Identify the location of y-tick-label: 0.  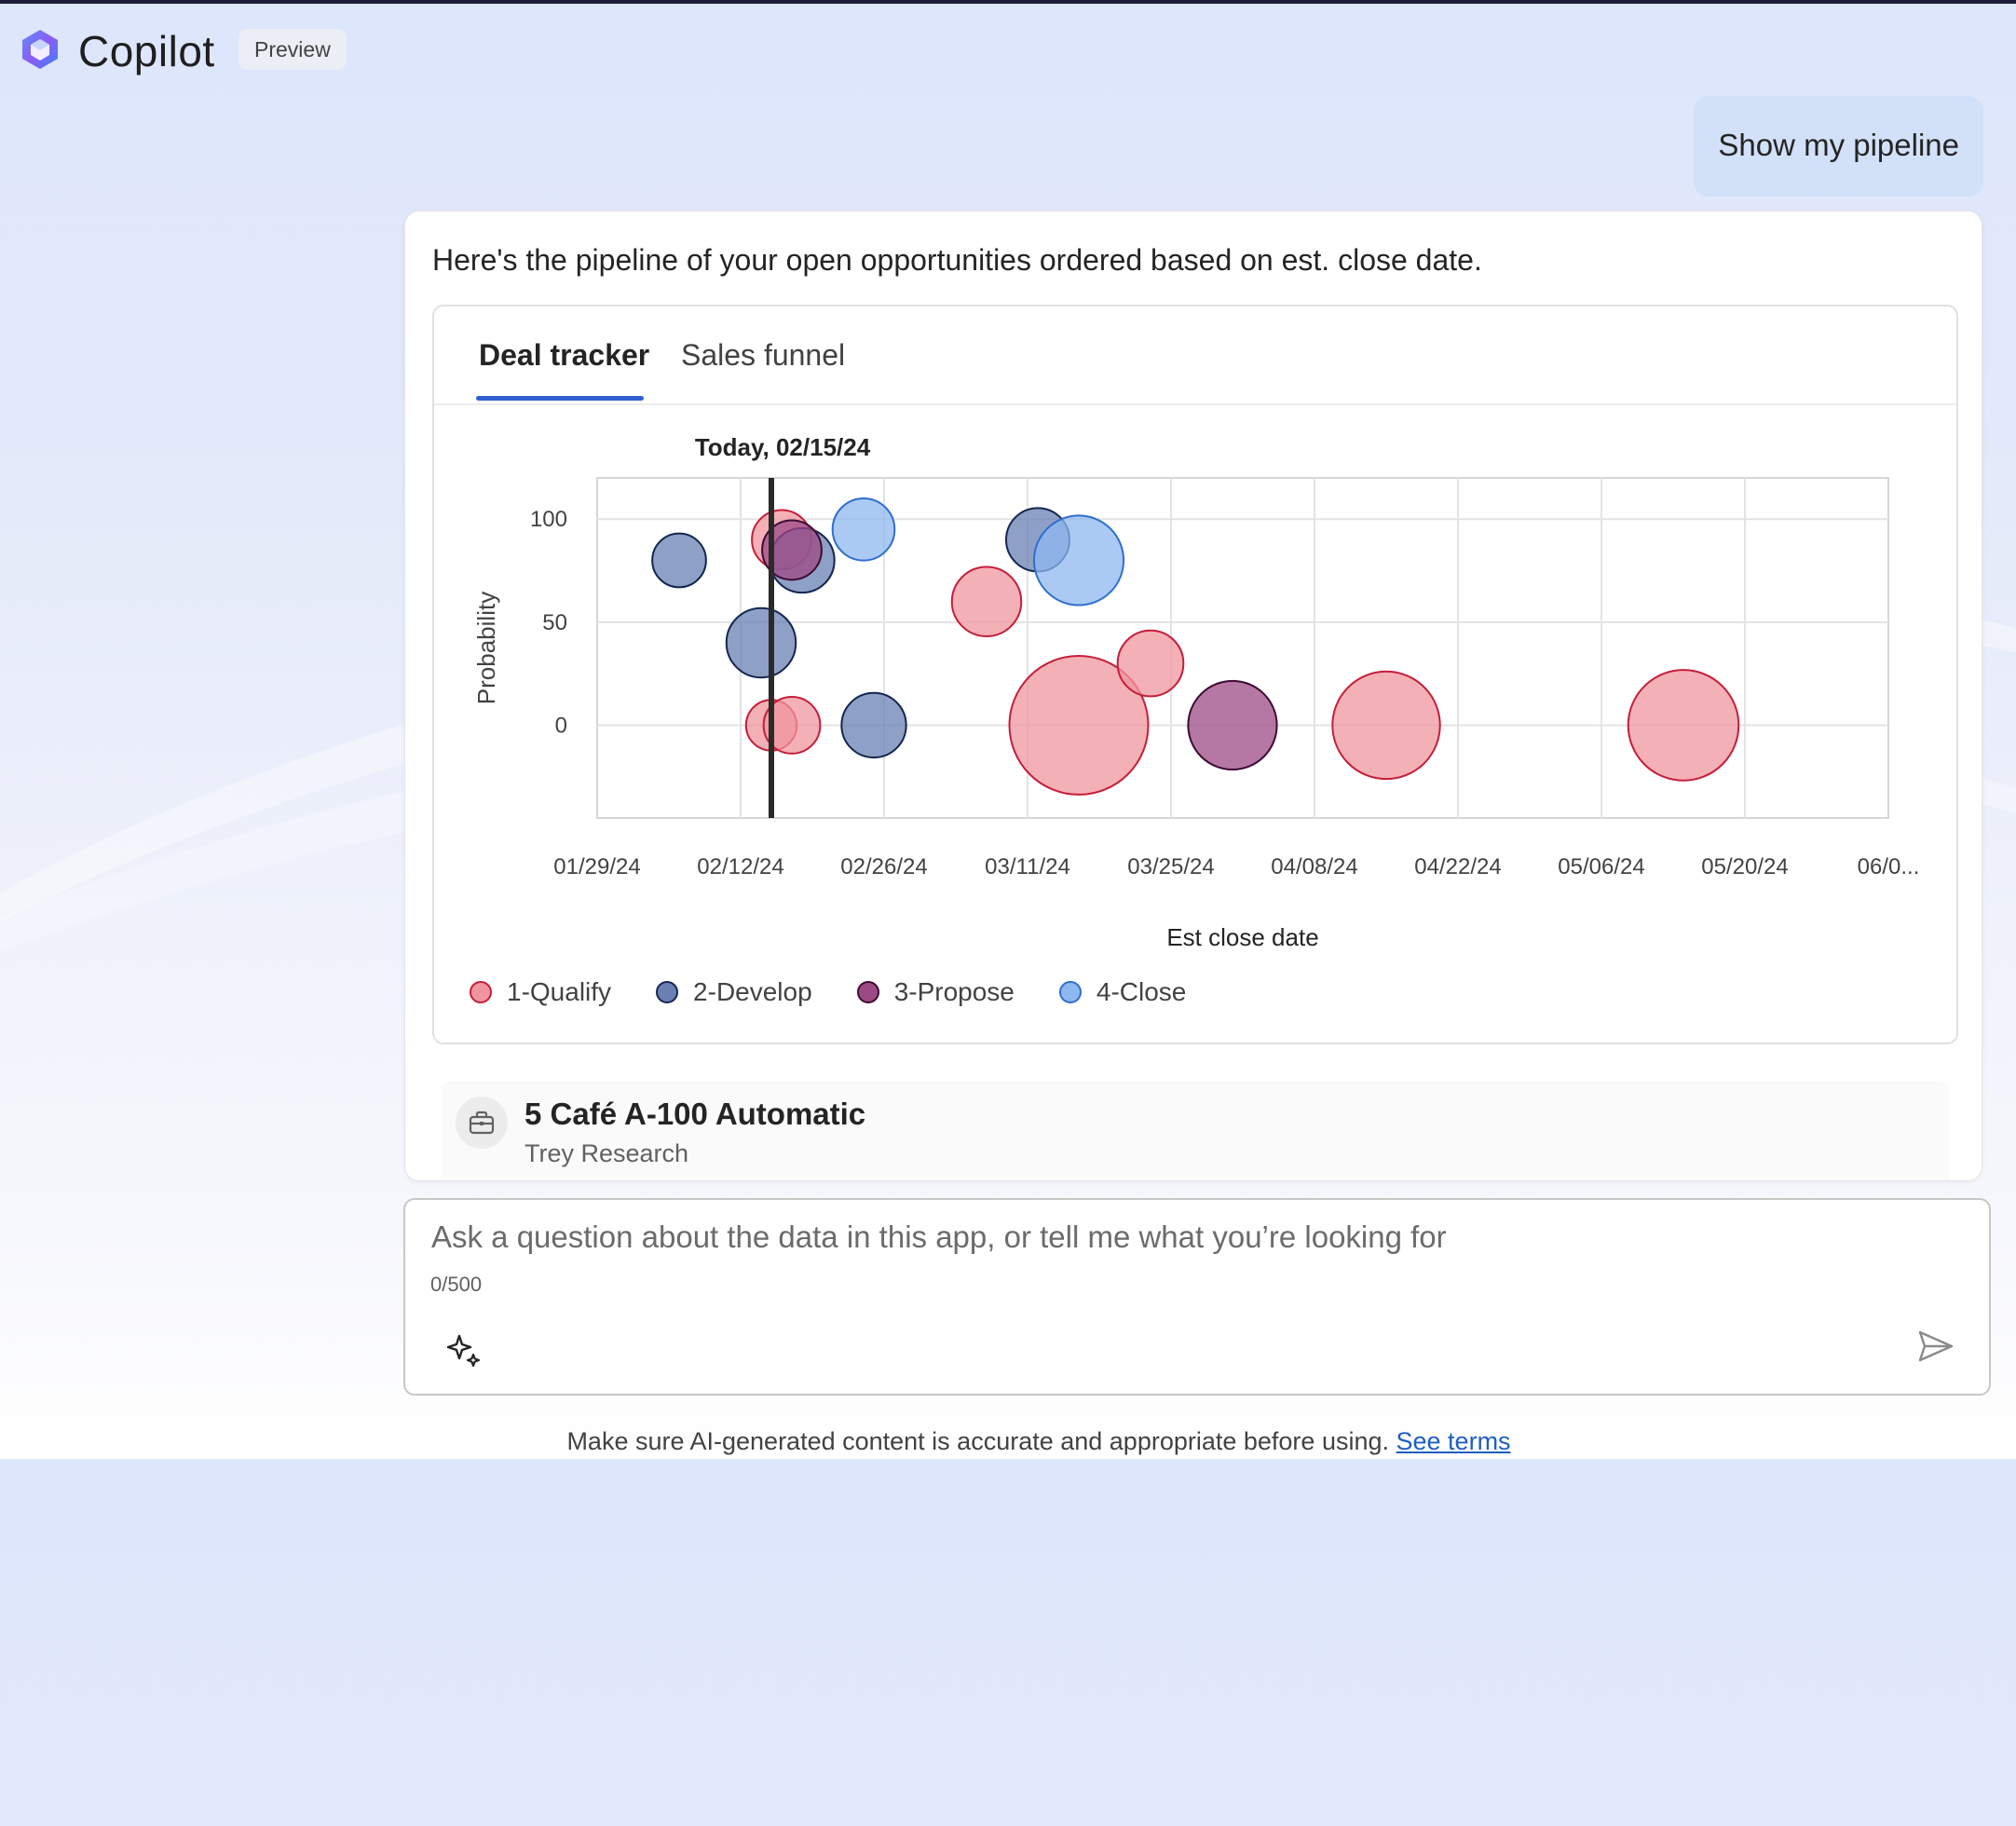
(561, 725).